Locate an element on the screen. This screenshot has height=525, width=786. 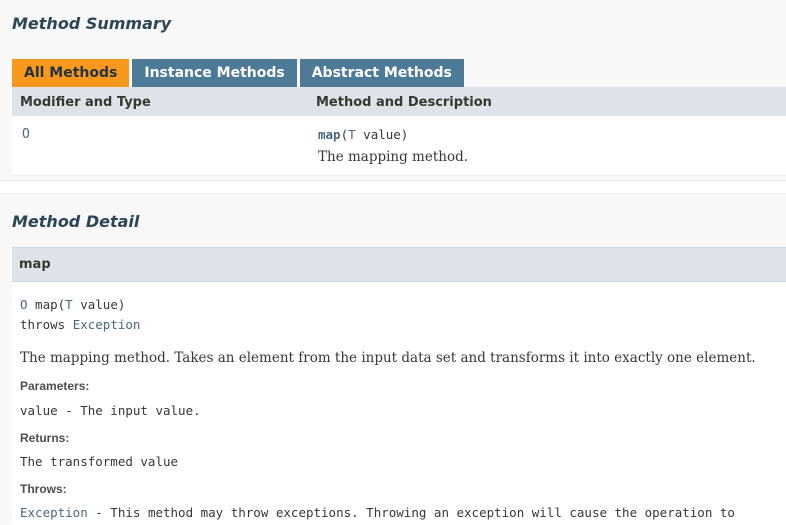
method-name-link: map is located at coordinates (329, 134).